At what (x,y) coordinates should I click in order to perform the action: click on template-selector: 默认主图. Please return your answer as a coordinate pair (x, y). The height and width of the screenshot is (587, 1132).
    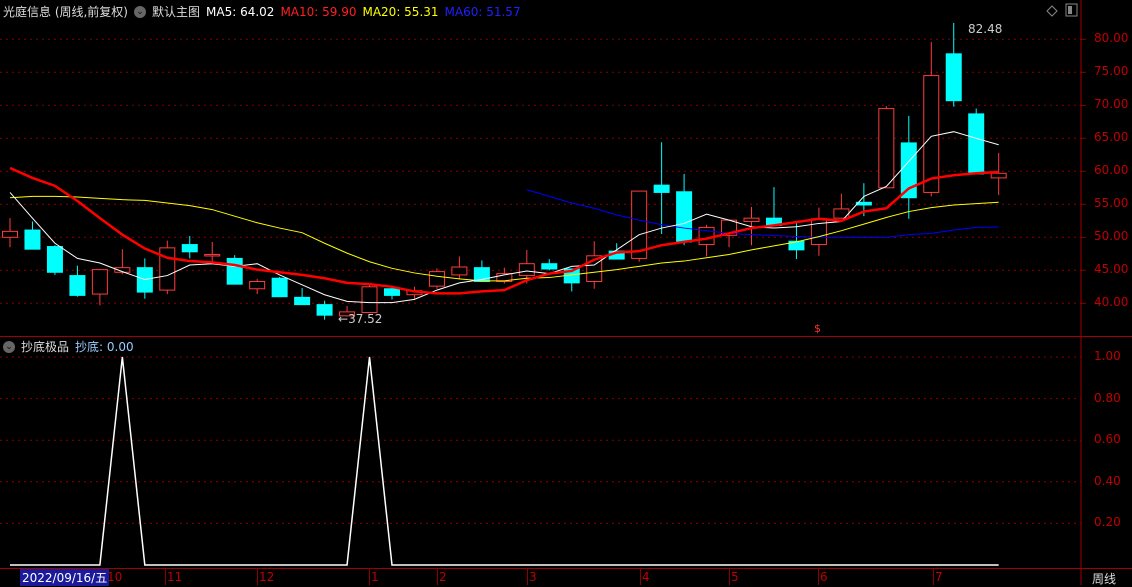
    Looking at the image, I should click on (176, 11).